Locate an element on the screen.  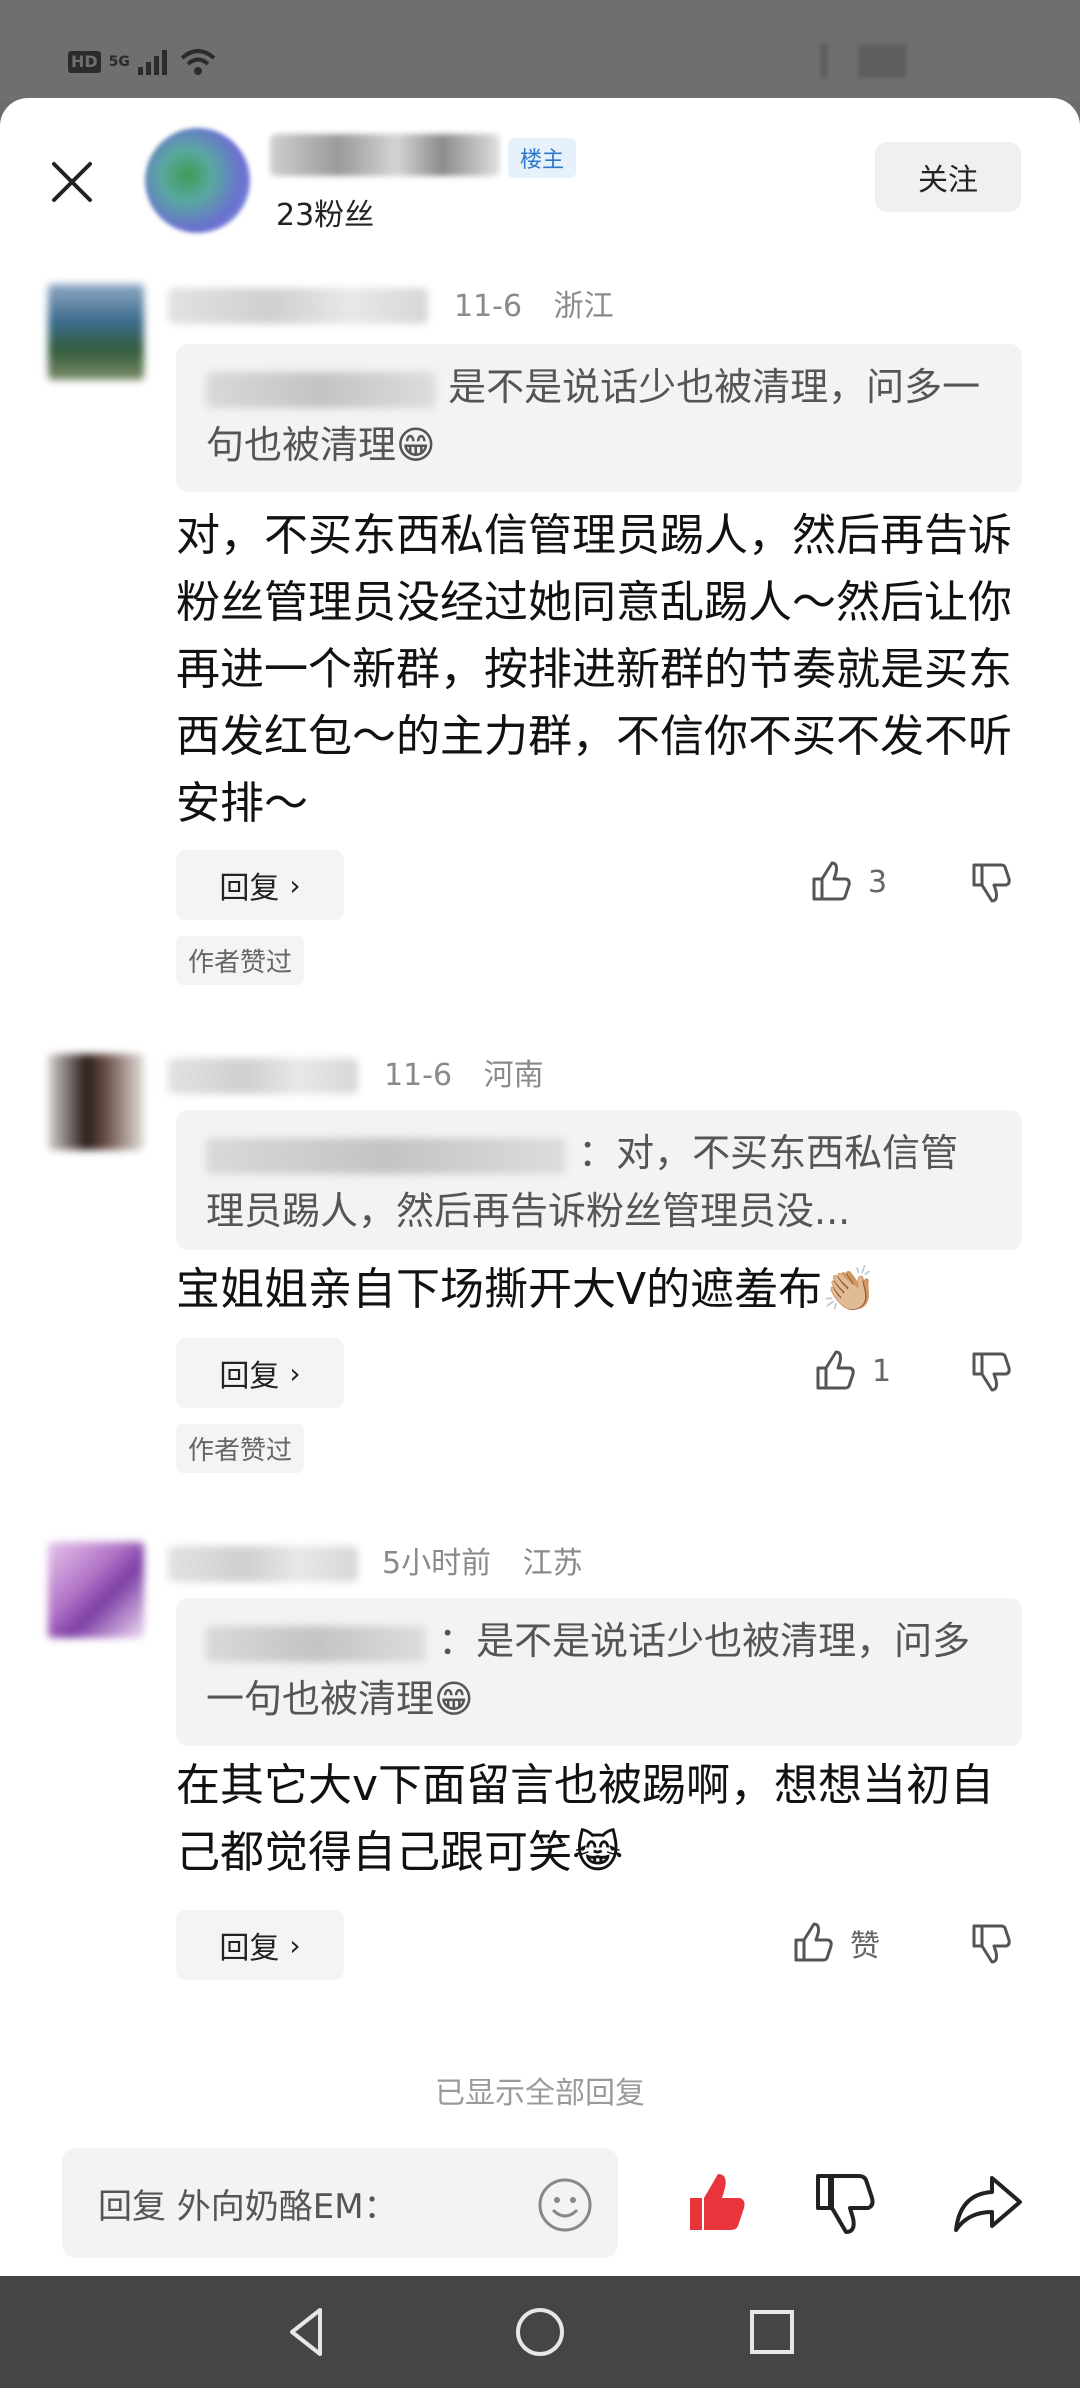
comment-body: 宝姐姐亲自下场撕开大V的遮羞布👏🏼 is located at coordinates (526, 1289).